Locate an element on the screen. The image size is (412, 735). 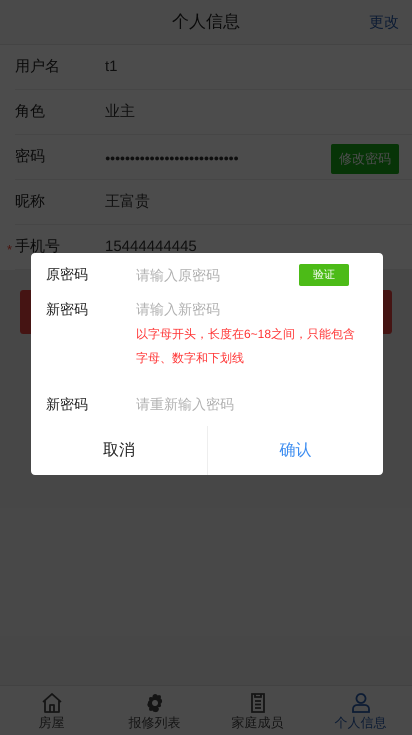
field-label: 原密码 is located at coordinates (67, 274).